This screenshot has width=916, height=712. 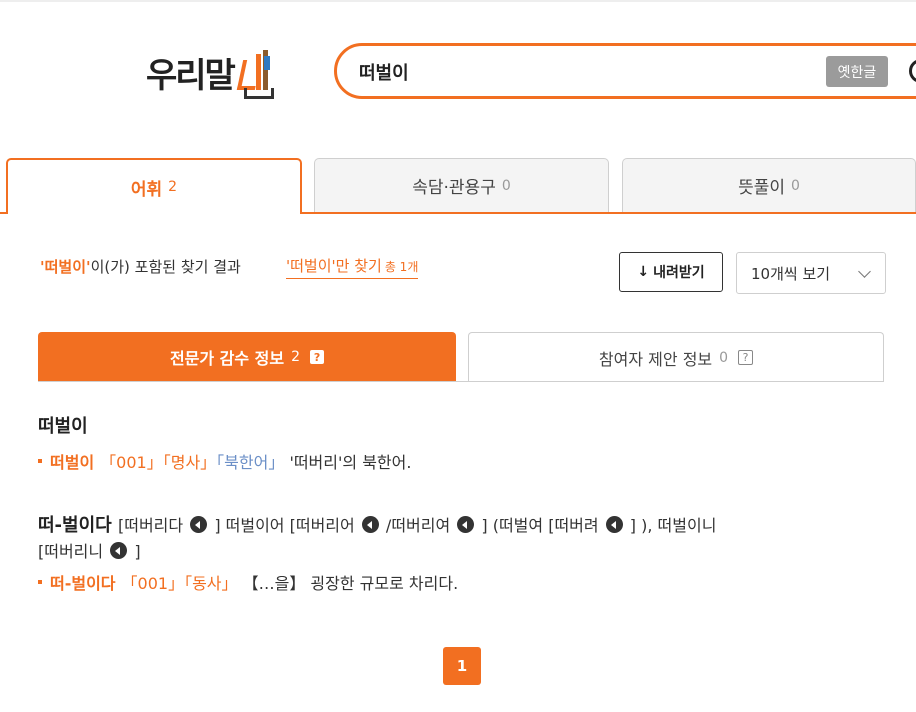 I want to click on subtab-count: 0, so click(x=724, y=357).